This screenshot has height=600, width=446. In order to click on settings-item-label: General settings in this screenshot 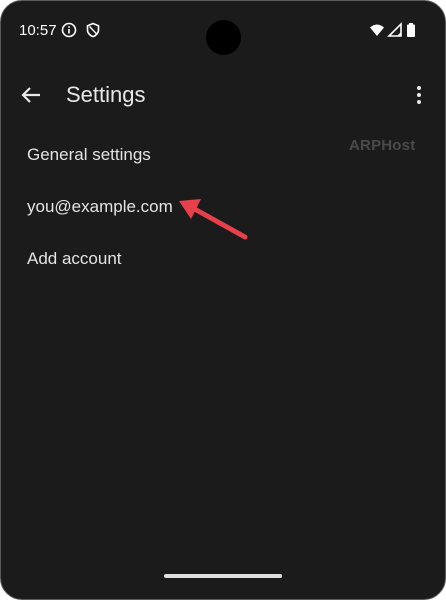, I will do `click(89, 154)`.